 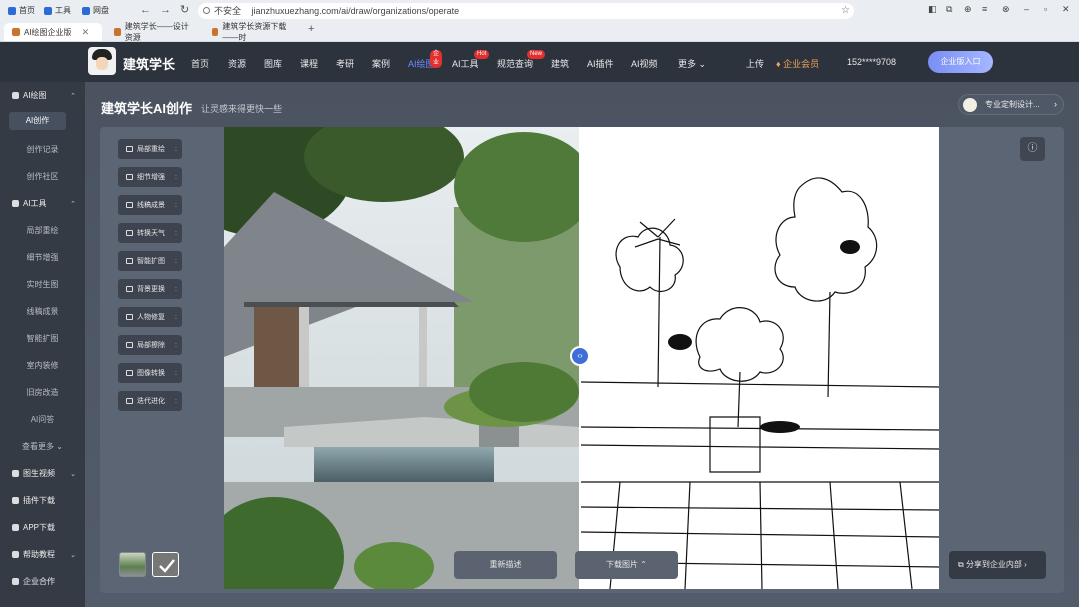 I want to click on menu-exam: 考研, so click(x=345, y=63).